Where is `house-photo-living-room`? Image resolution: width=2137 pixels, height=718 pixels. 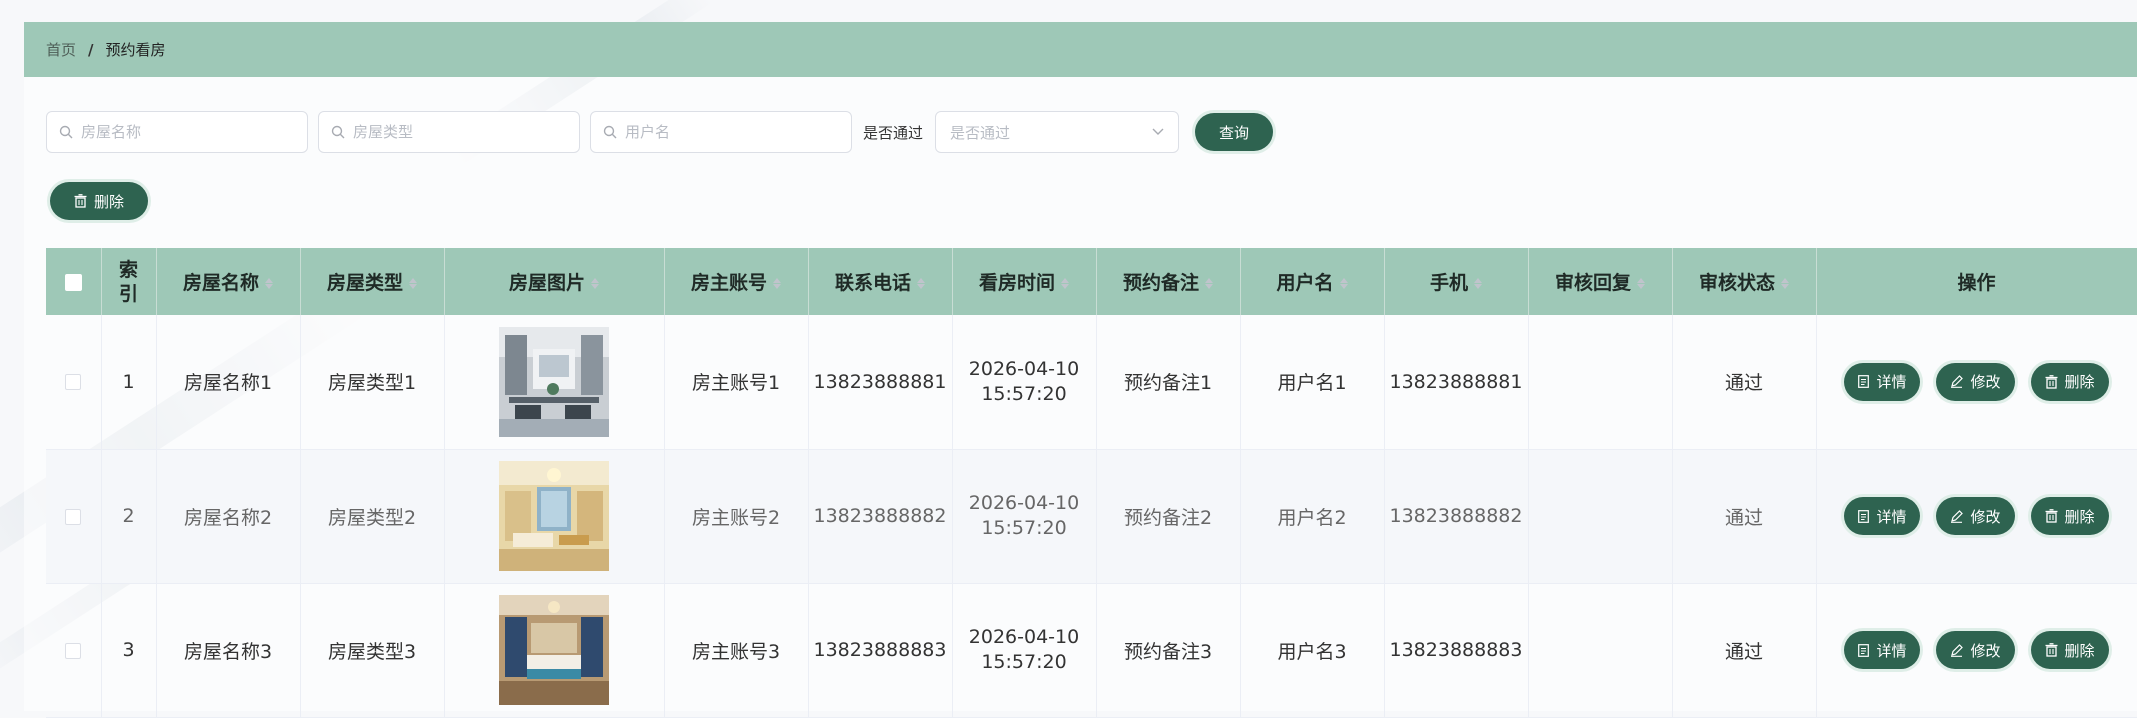 house-photo-living-room is located at coordinates (554, 516).